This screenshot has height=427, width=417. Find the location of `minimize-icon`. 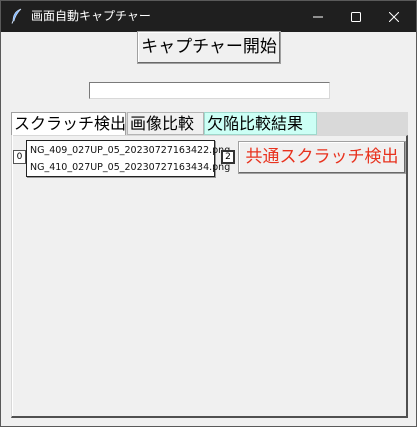

minimize-icon is located at coordinates (318, 17).